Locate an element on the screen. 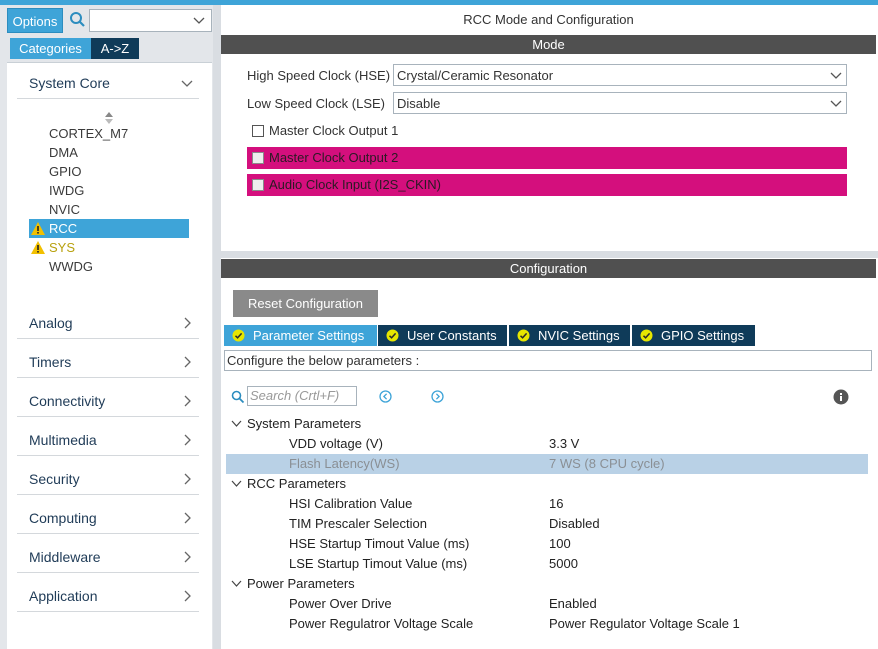 The image size is (878, 649). hse-label: High Speed Clock (HSE) is located at coordinates (319, 75).